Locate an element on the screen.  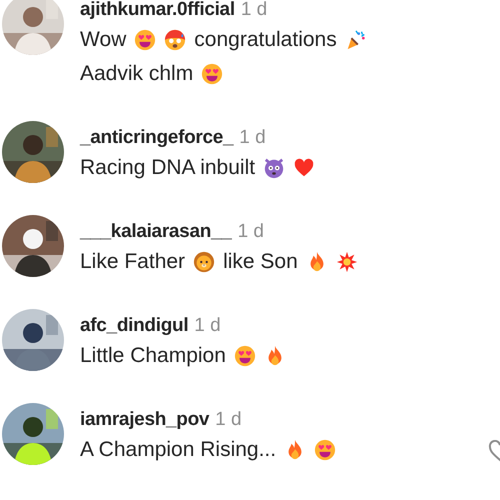
devil-emoji-icon is located at coordinates (274, 168).